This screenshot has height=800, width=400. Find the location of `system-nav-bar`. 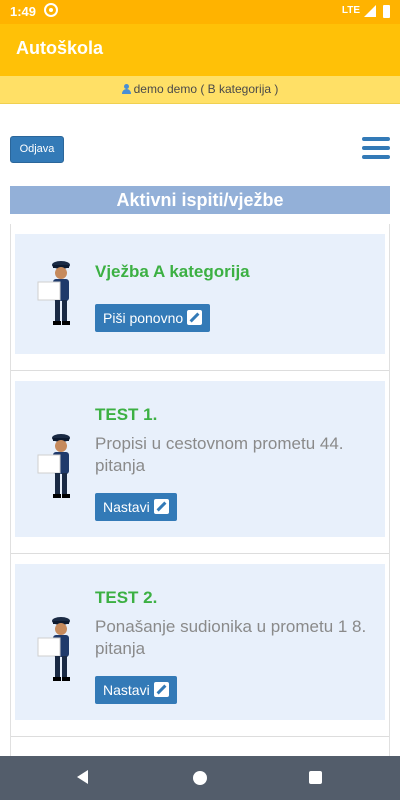

system-nav-bar is located at coordinates (200, 778).